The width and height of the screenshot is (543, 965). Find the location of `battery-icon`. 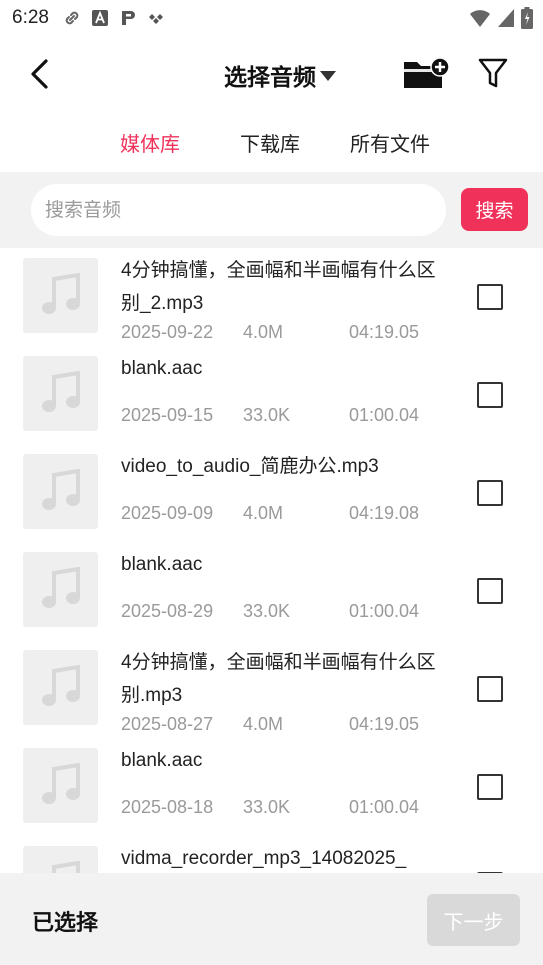

battery-icon is located at coordinates (527, 20).